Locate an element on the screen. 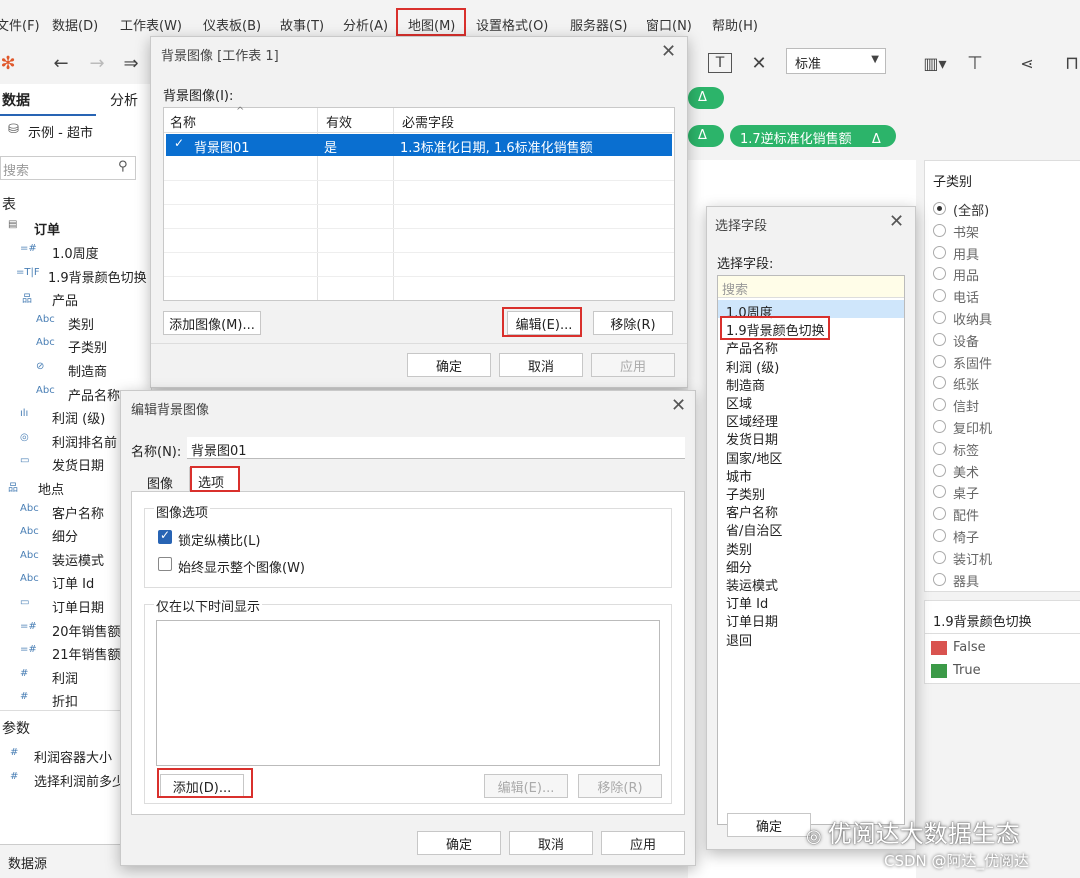 This screenshot has width=1080, height=878. filter-option: 配件 is located at coordinates (1000, 514).